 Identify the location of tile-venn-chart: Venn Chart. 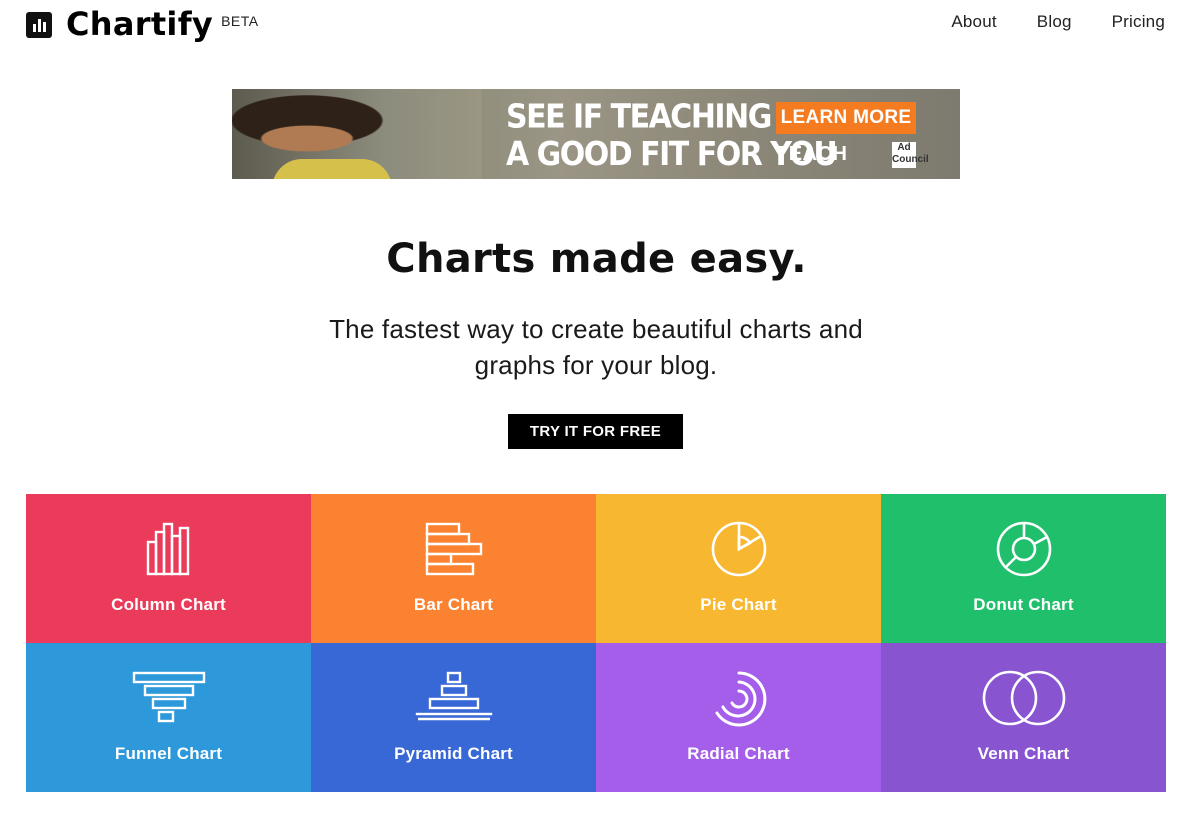
(1023, 717).